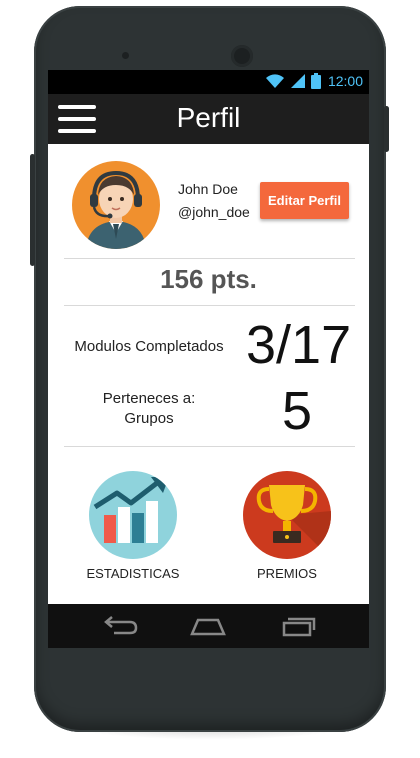 The width and height of the screenshot is (420, 758). Describe the element at coordinates (315, 81) in the screenshot. I see `battery-icon` at that location.